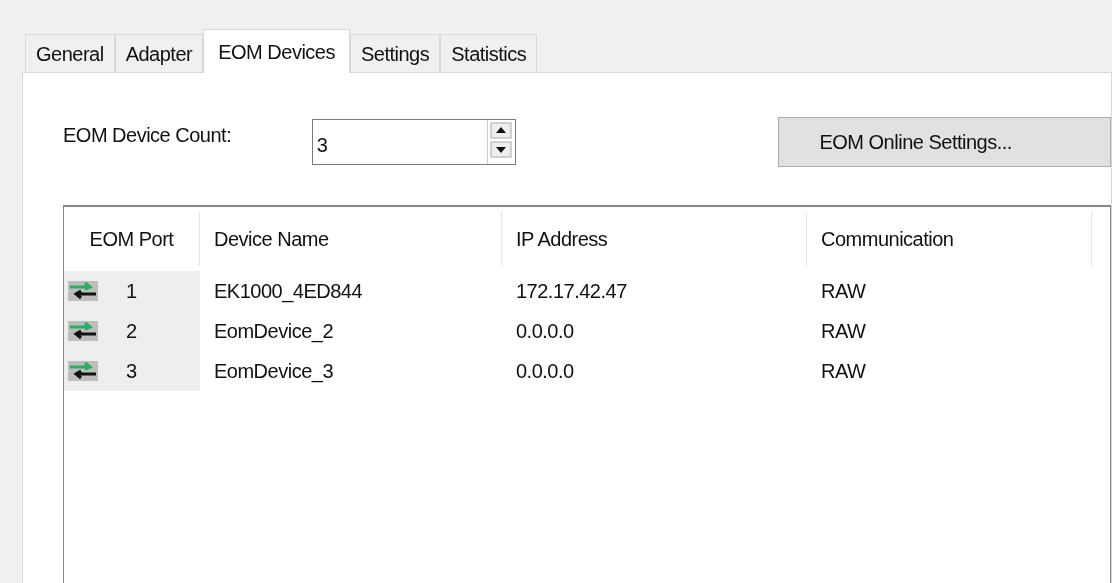  What do you see at coordinates (489, 53) in the screenshot?
I see `tab: Statistics` at bounding box center [489, 53].